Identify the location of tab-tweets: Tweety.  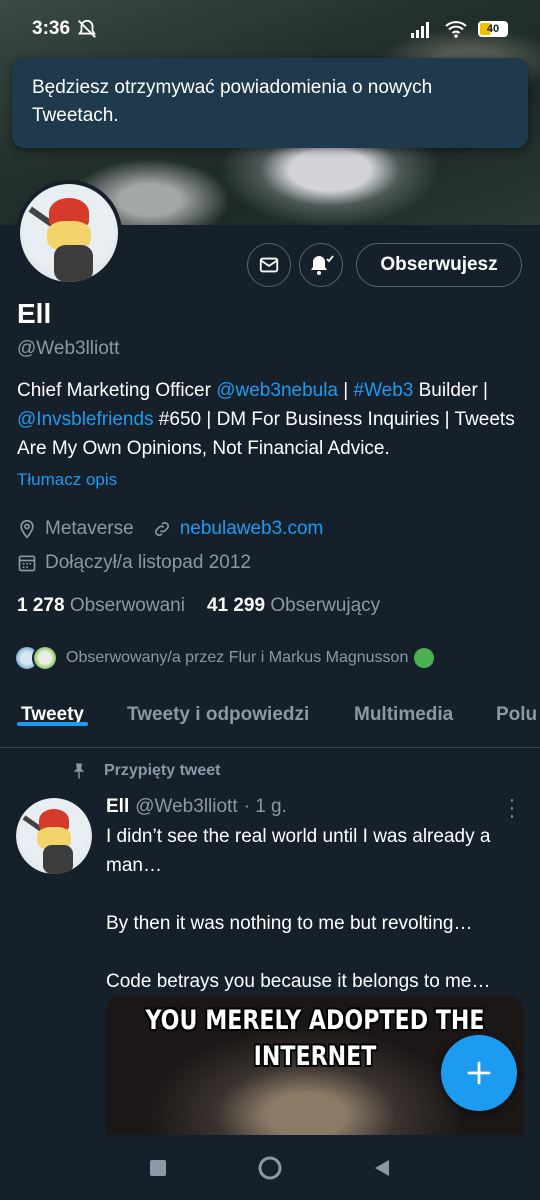
(52, 709).